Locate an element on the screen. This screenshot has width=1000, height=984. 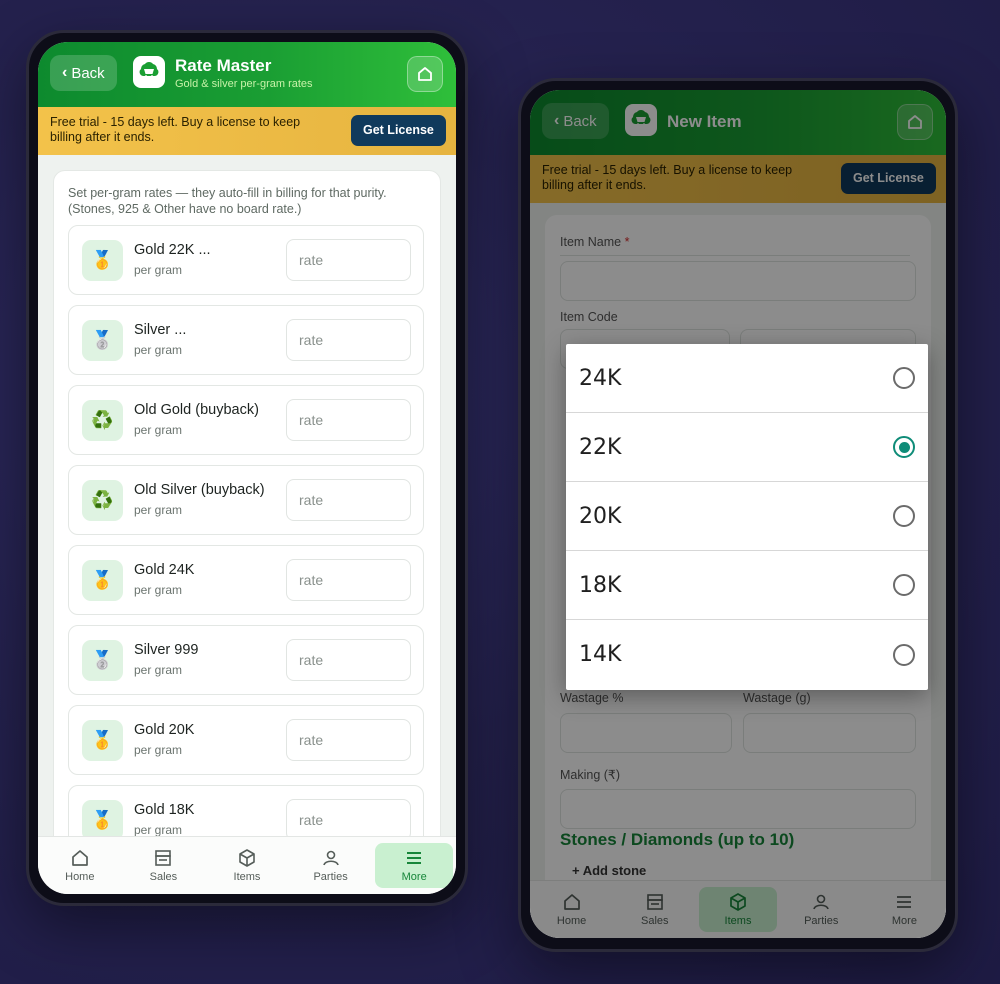
add-stone-button: + Add stone is located at coordinates (609, 870).